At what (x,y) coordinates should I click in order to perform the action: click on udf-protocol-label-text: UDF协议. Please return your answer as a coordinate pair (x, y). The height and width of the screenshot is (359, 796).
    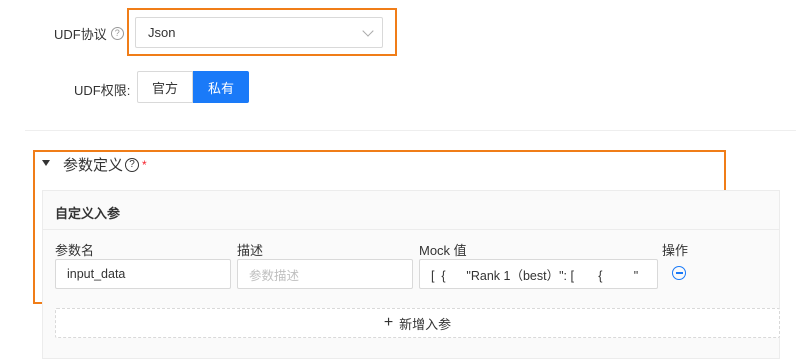
    Looking at the image, I should click on (80, 34).